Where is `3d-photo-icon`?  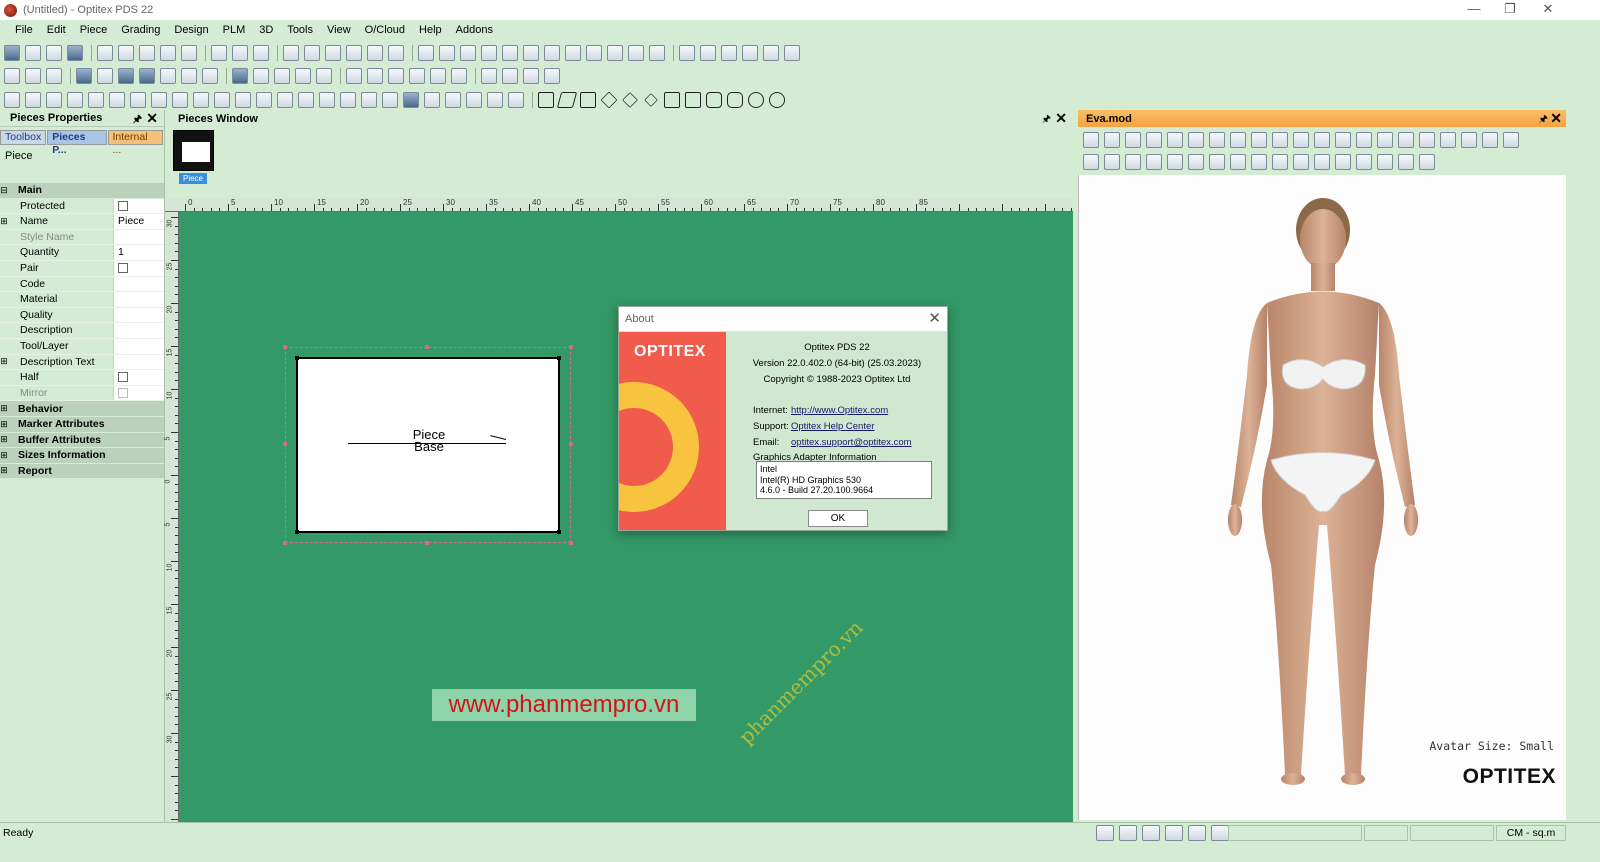
3d-photo-icon is located at coordinates (1112, 162).